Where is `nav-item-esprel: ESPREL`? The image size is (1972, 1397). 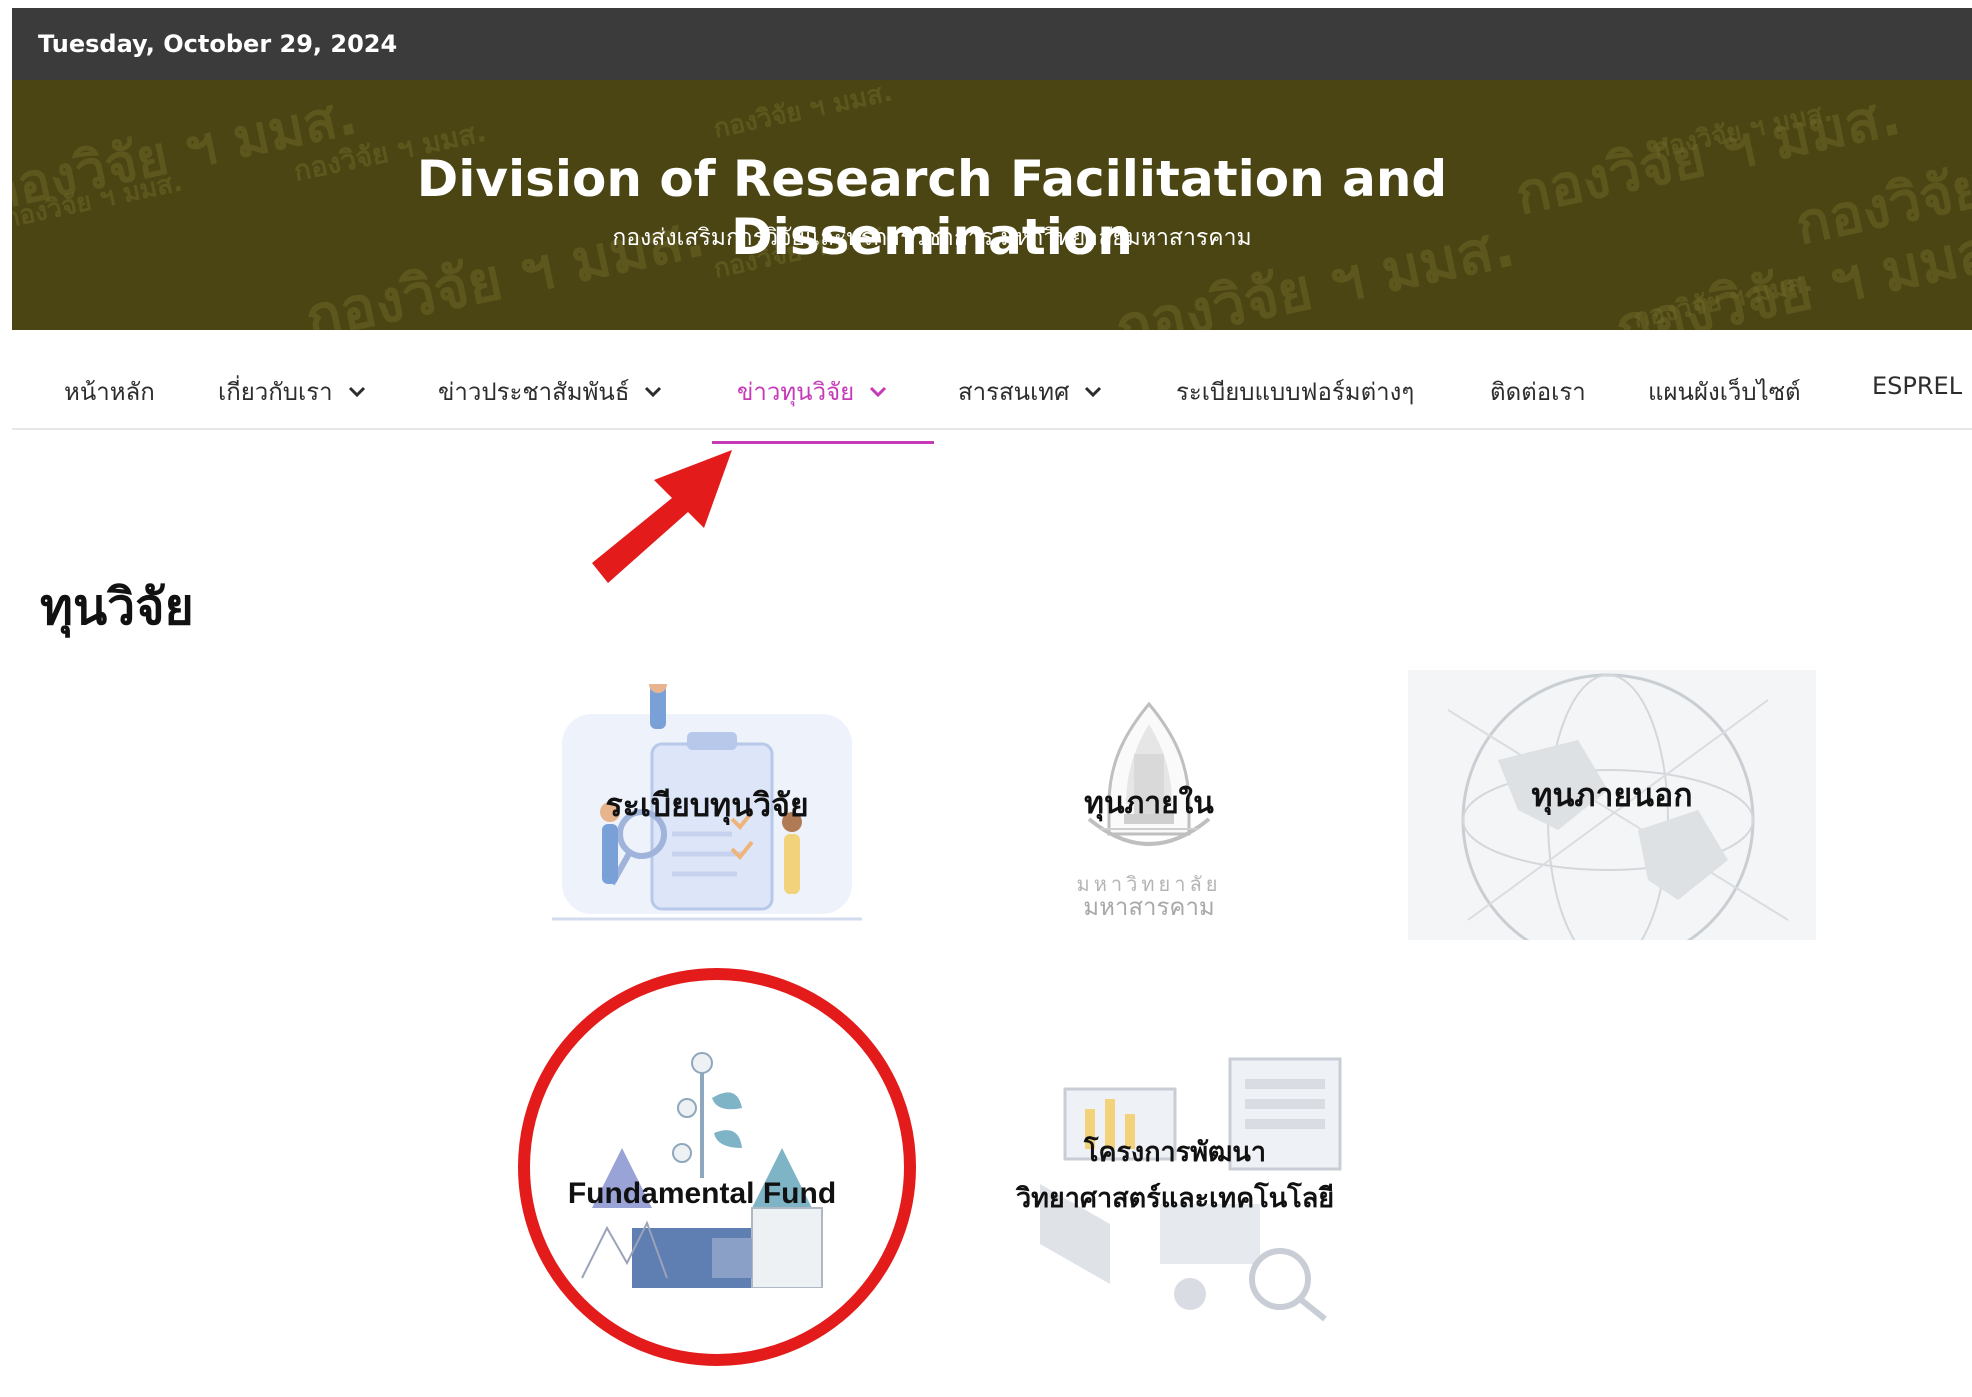
nav-item-esprel: ESPREL is located at coordinates (1917, 386).